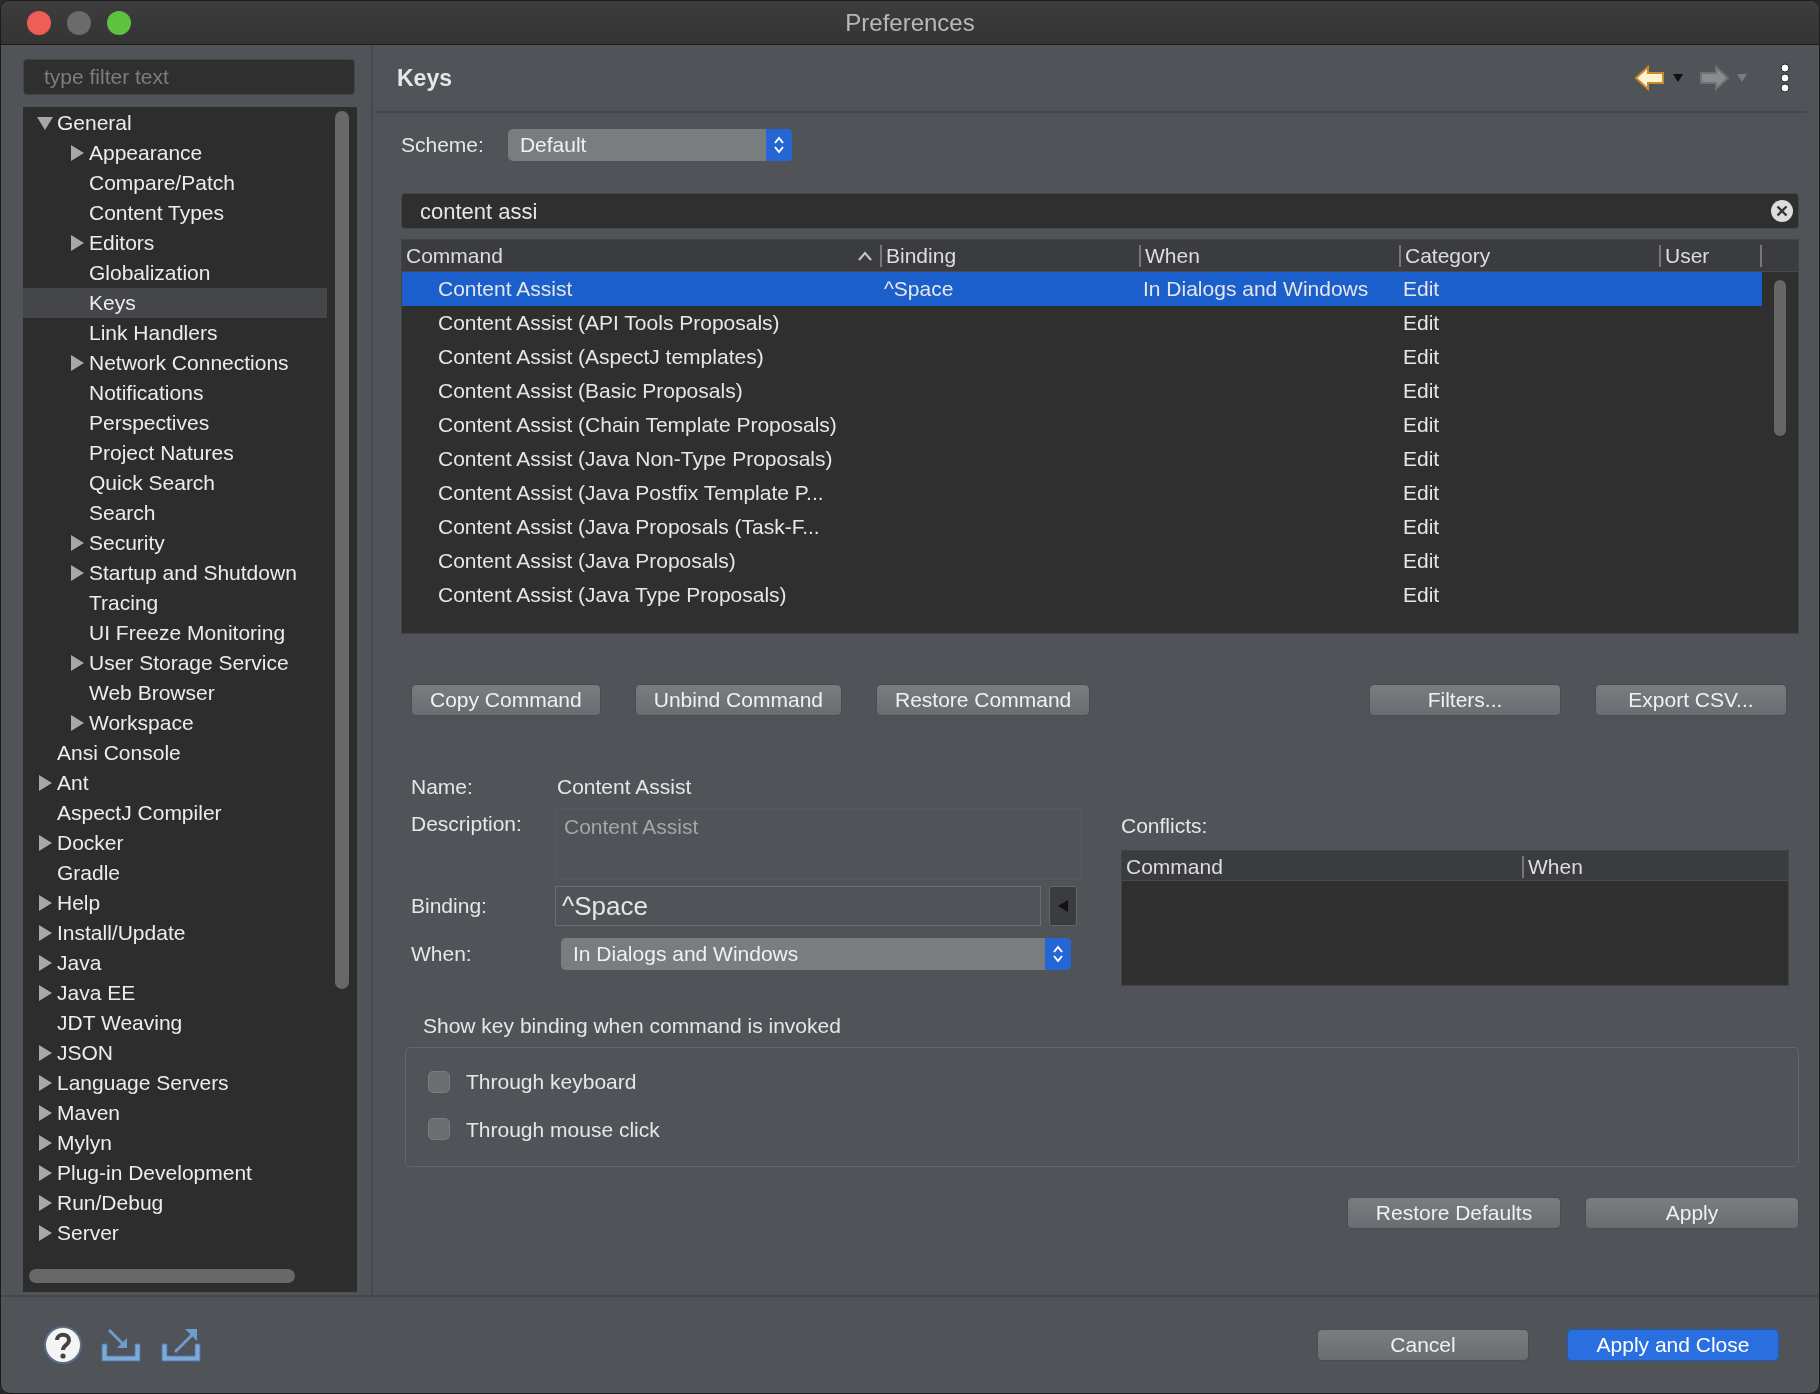 Image resolution: width=1820 pixels, height=1394 pixels. Describe the element at coordinates (175, 573) in the screenshot. I see `tree-item: Startup and Shutdown` at that location.